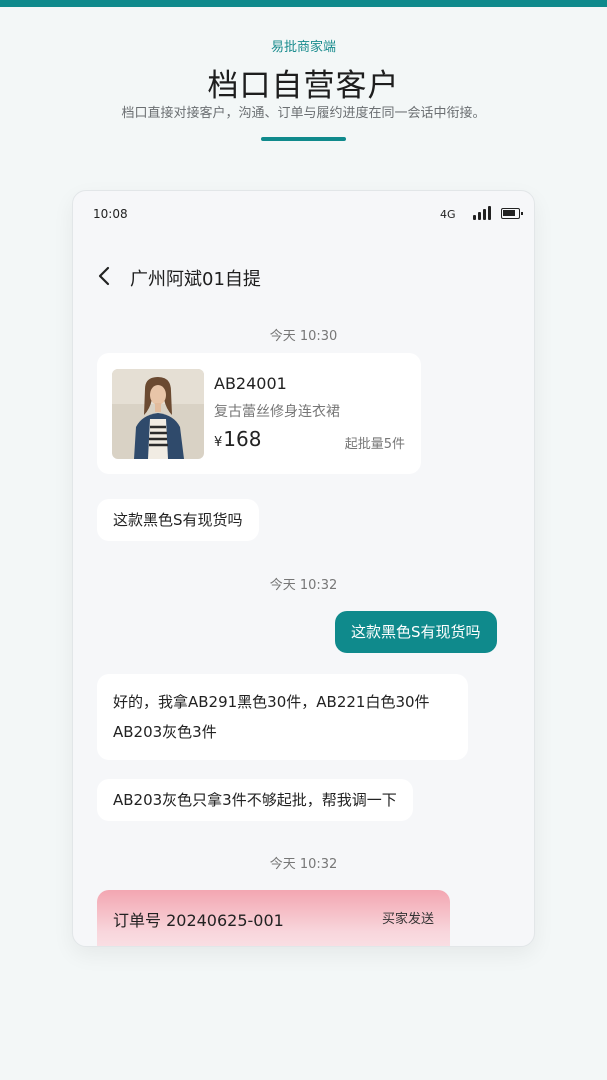 The width and height of the screenshot is (607, 1080). Describe the element at coordinates (250, 383) in the screenshot. I see `product-code: AB24001` at that location.